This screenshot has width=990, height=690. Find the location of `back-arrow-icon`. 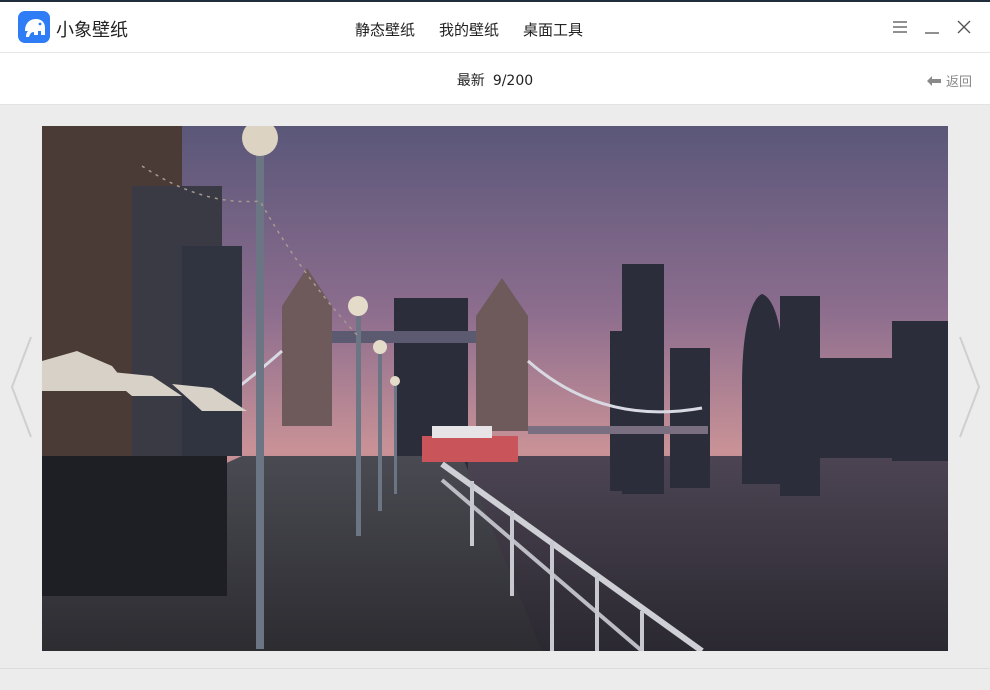

back-arrow-icon is located at coordinates (933, 80).